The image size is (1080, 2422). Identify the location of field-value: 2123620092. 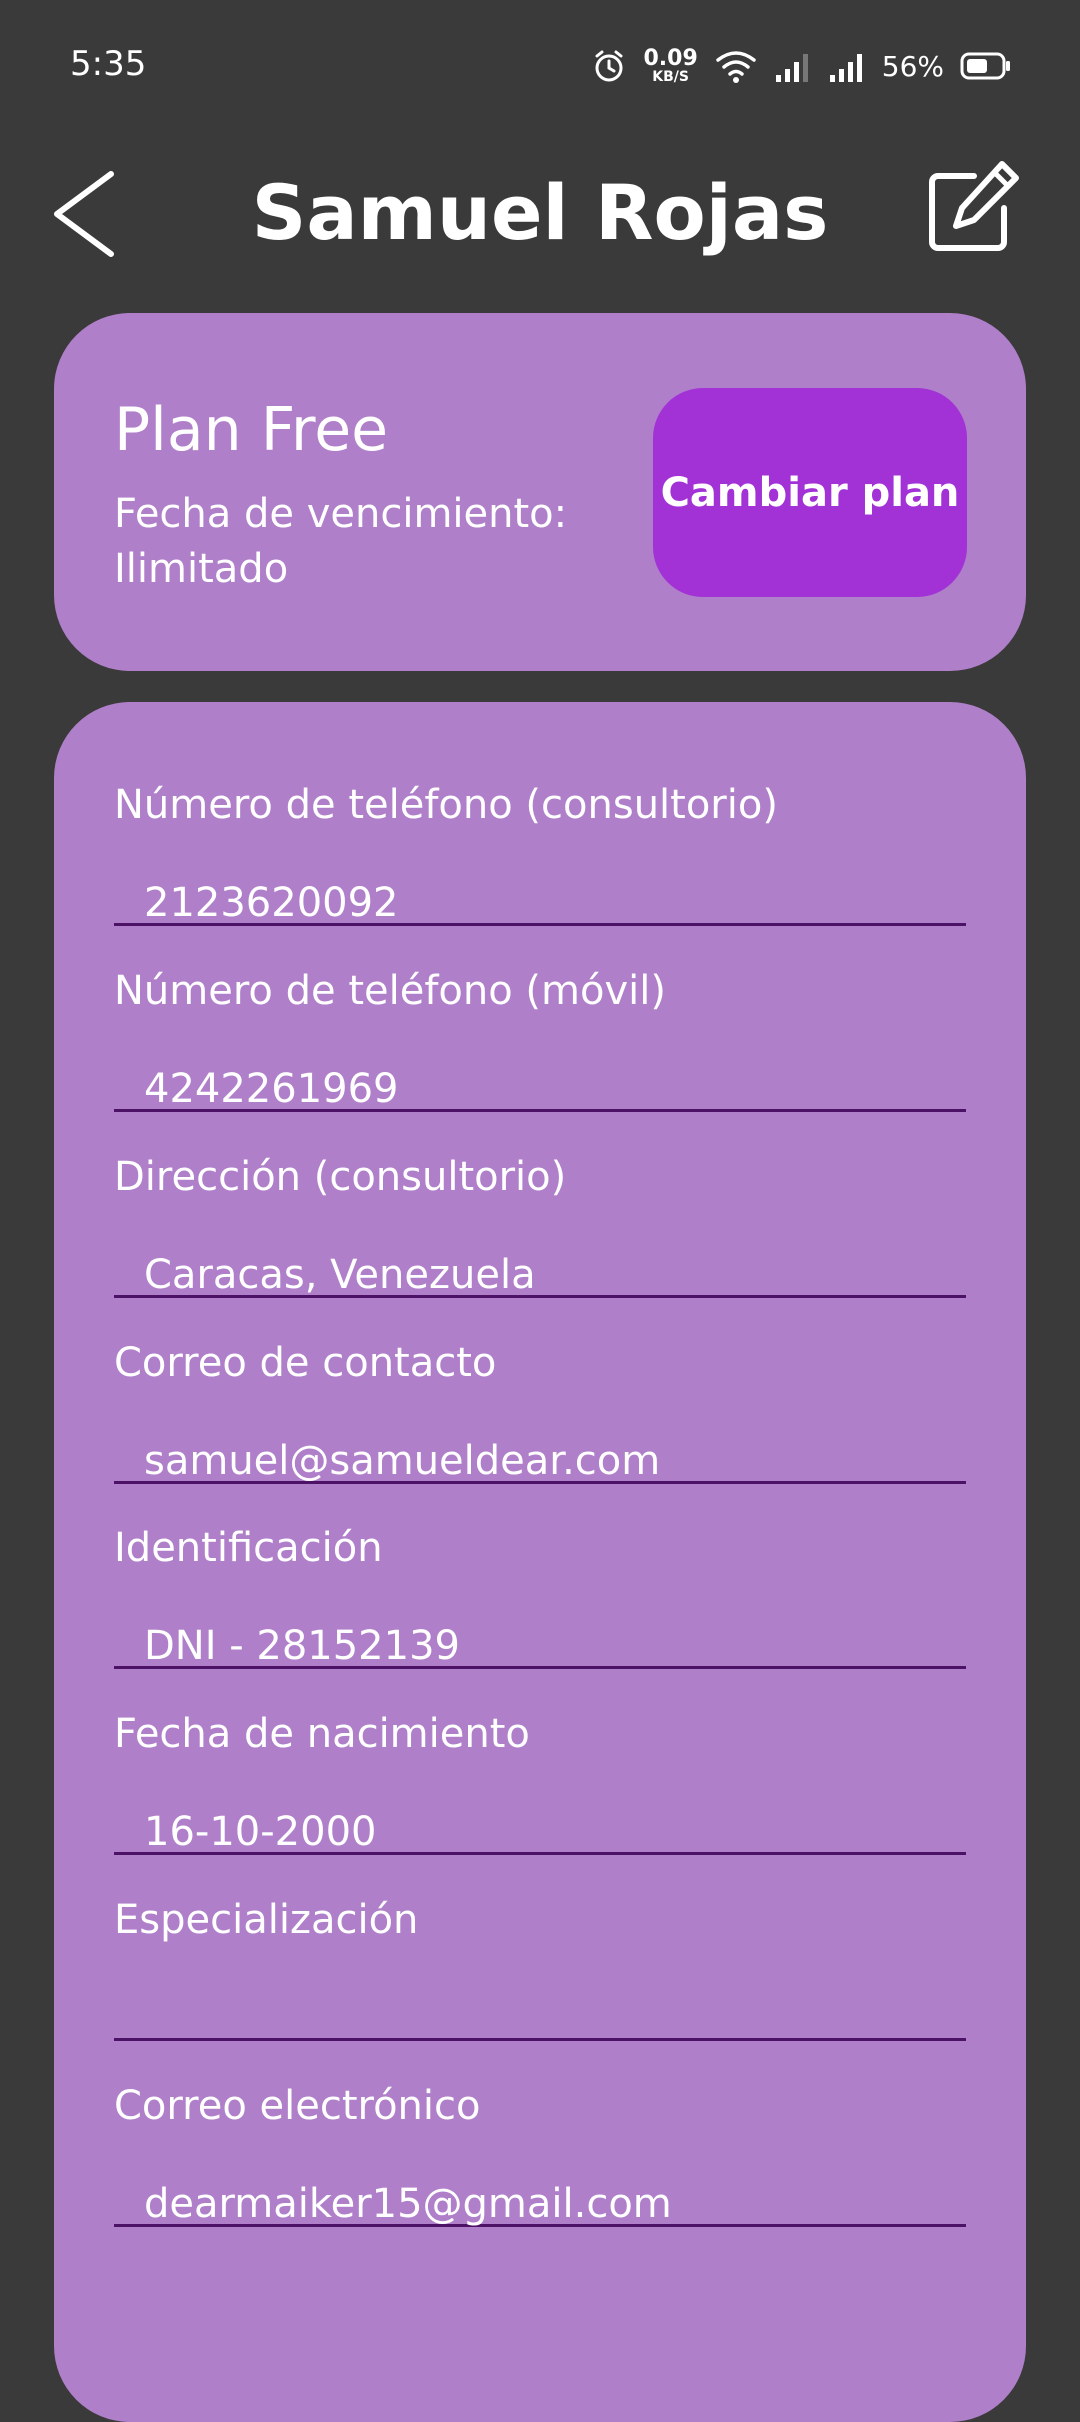
(271, 903).